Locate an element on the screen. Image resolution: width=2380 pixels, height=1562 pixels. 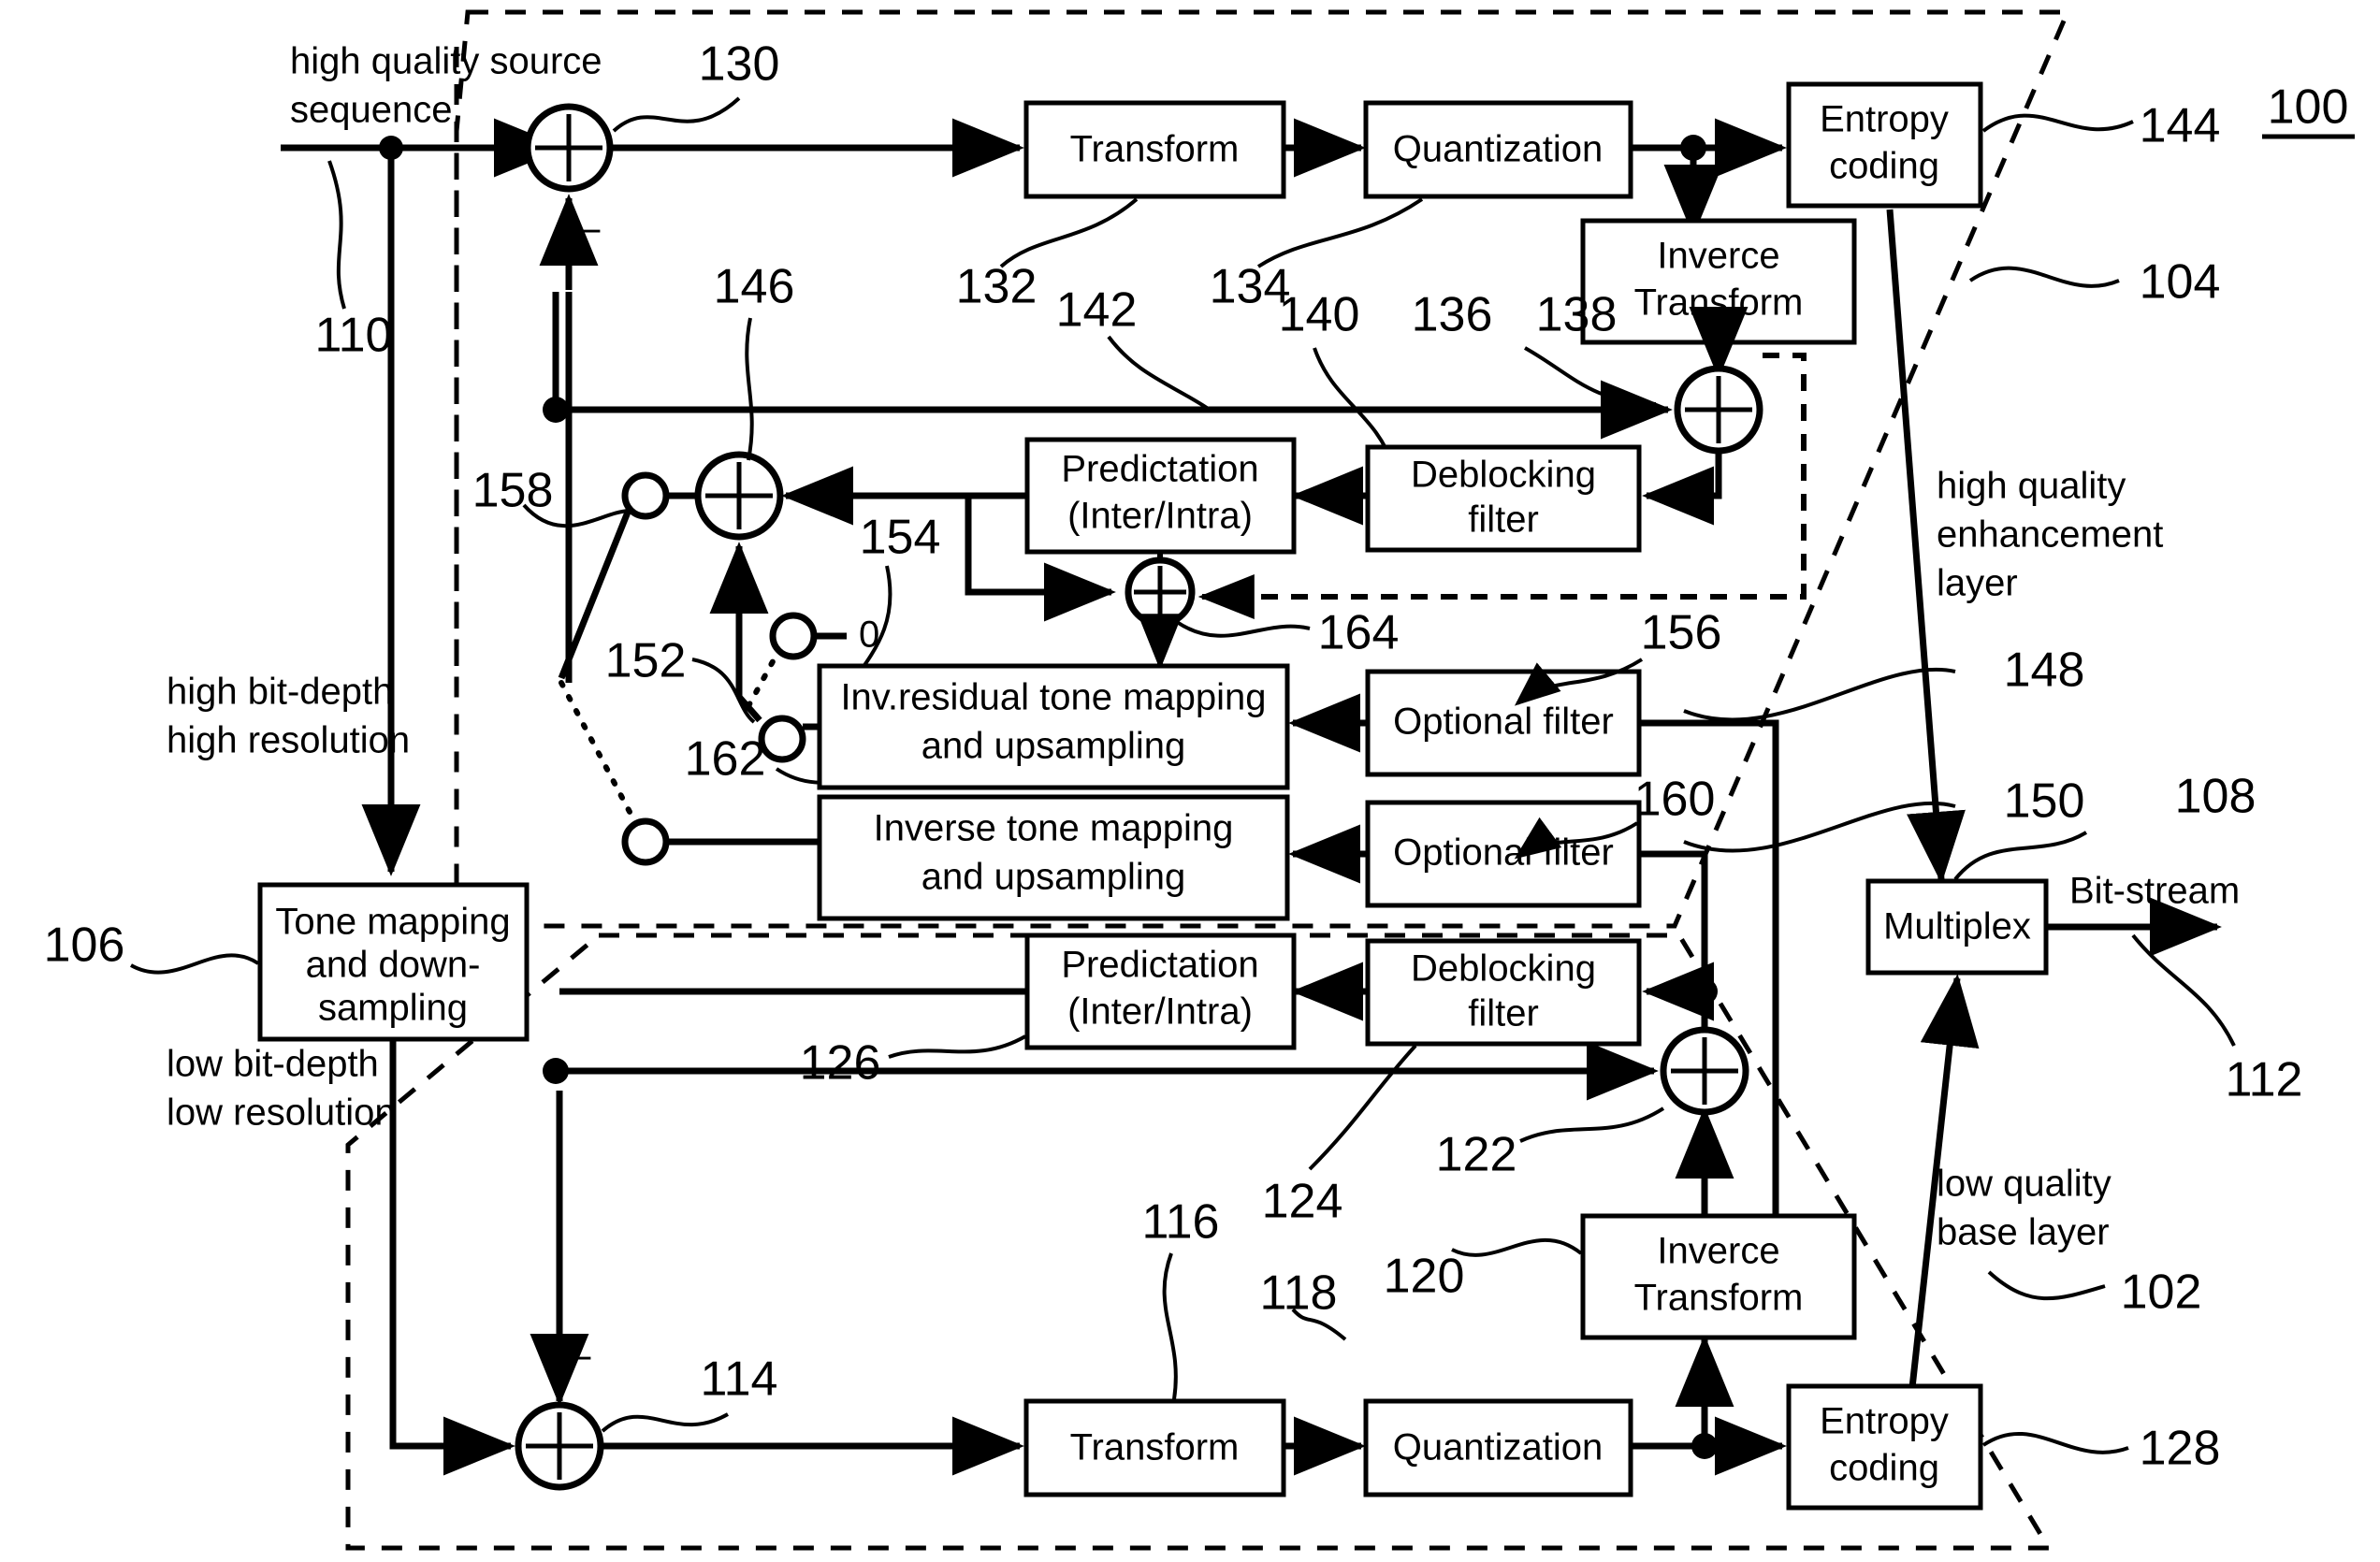
box-tone-mapping-line3: sampling is located at coordinates (393, 1008).